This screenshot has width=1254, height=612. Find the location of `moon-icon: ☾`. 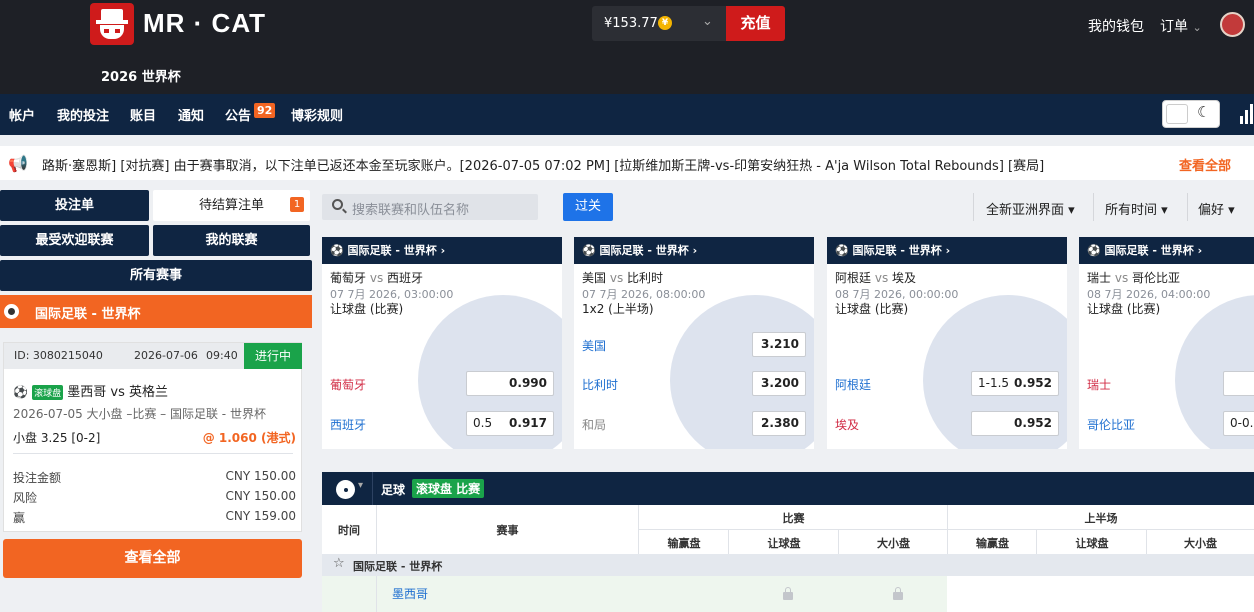

moon-icon: ☾ is located at coordinates (1204, 112).